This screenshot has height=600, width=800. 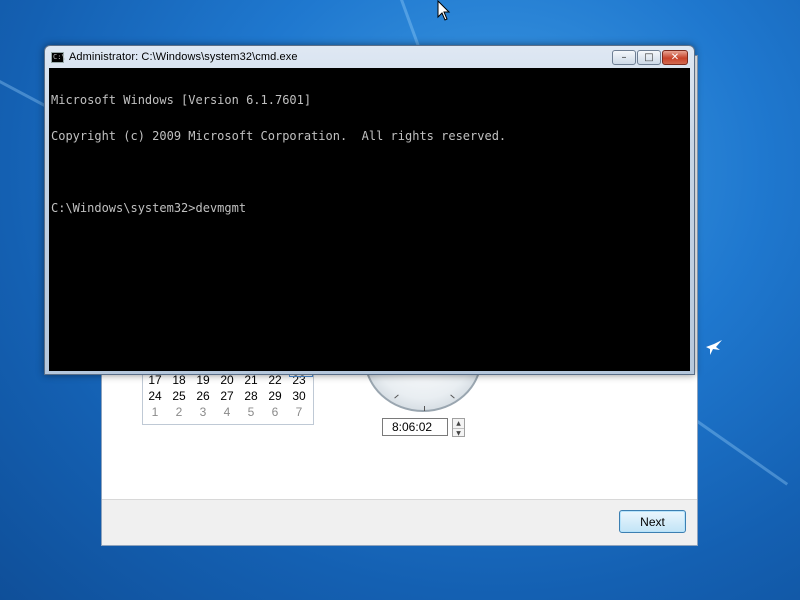 I want to click on time-spinner: ▲ ▼, so click(x=458, y=427).